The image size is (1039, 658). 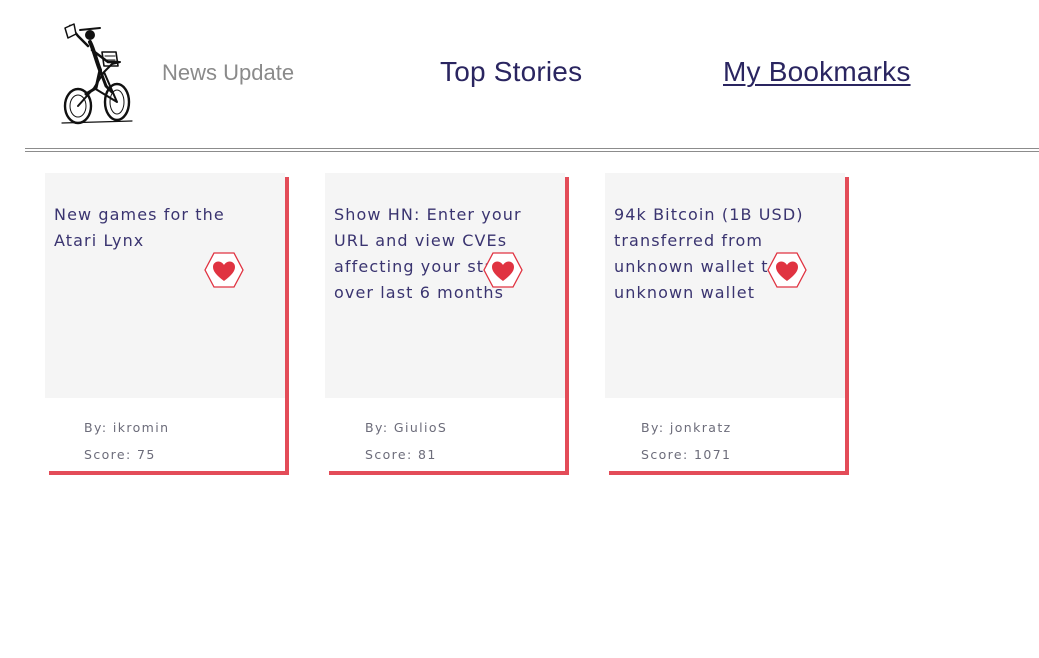 I want to click on story-title: New games for the Atari Lynx, so click(x=164, y=228).